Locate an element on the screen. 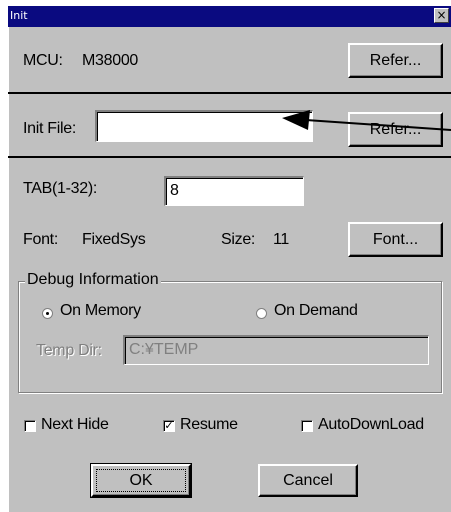 The height and width of the screenshot is (512, 451). title-bar: Init × is located at coordinates (229, 16).